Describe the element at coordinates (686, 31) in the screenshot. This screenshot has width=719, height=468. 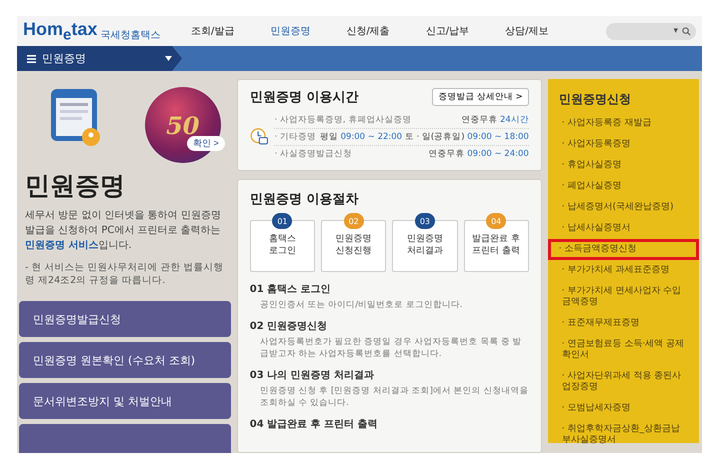
I see `search-icon` at that location.